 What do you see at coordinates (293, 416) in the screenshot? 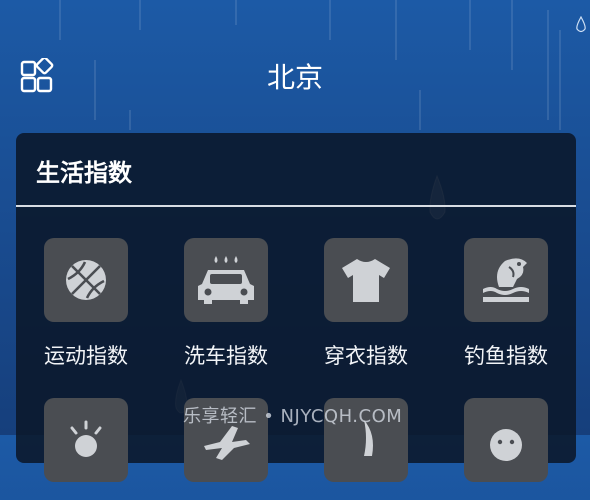
I see `watermark: 乐享轻汇 • NJYCQH.COM` at bounding box center [293, 416].